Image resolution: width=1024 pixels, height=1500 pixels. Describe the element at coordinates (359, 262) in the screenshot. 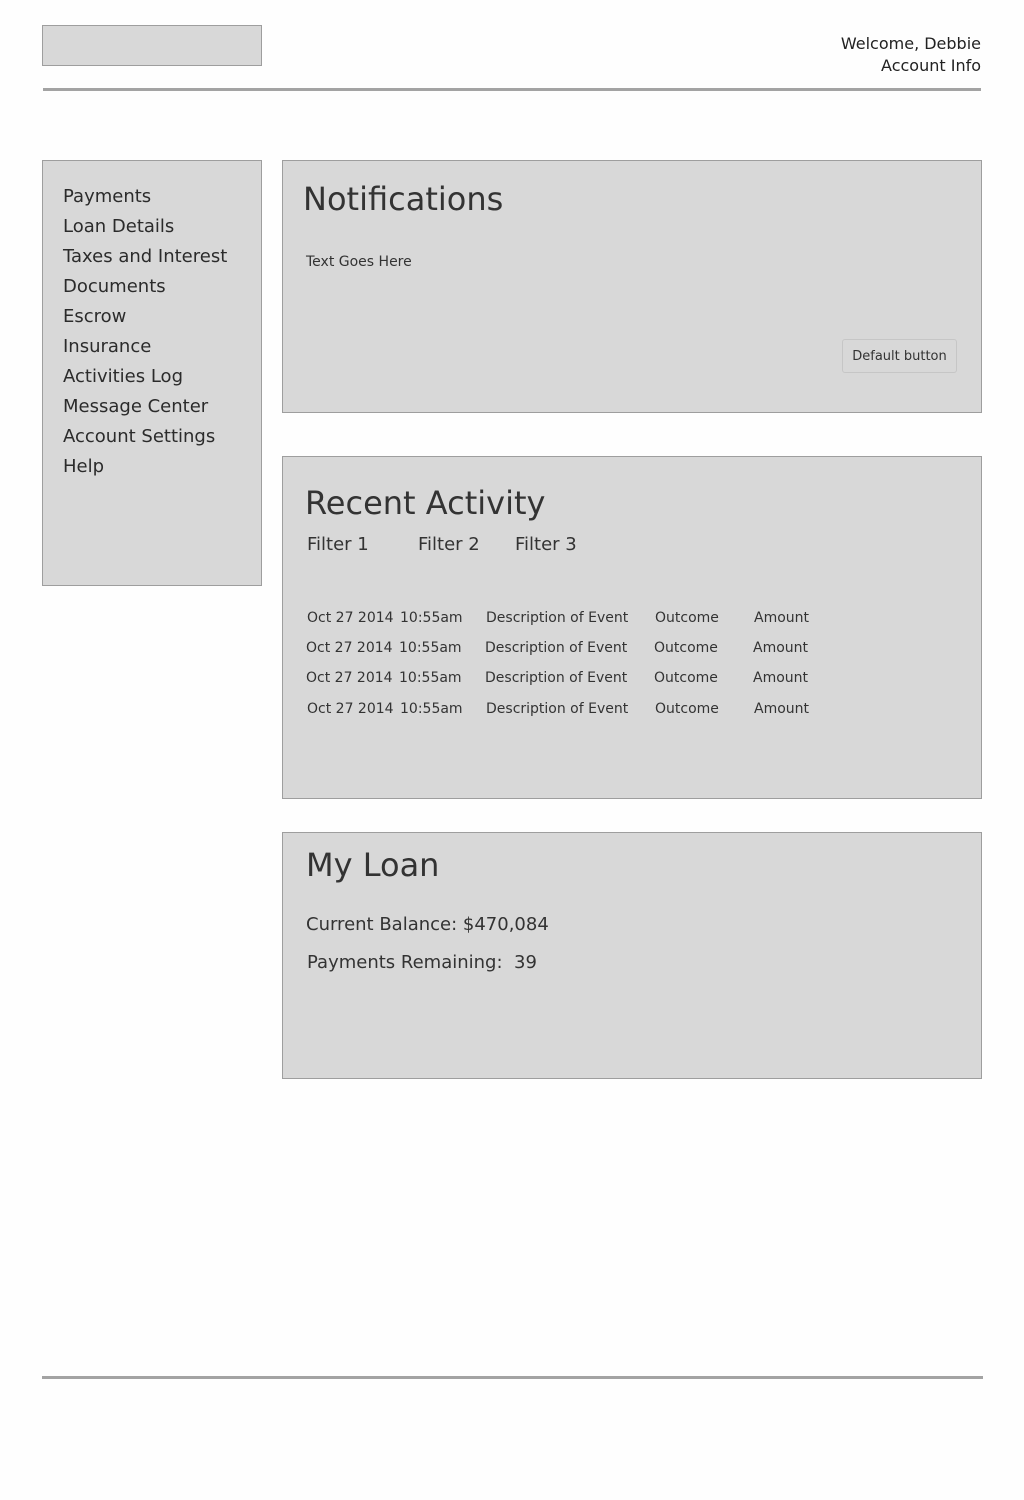

I see `notifications-text: Text Goes Here` at that location.